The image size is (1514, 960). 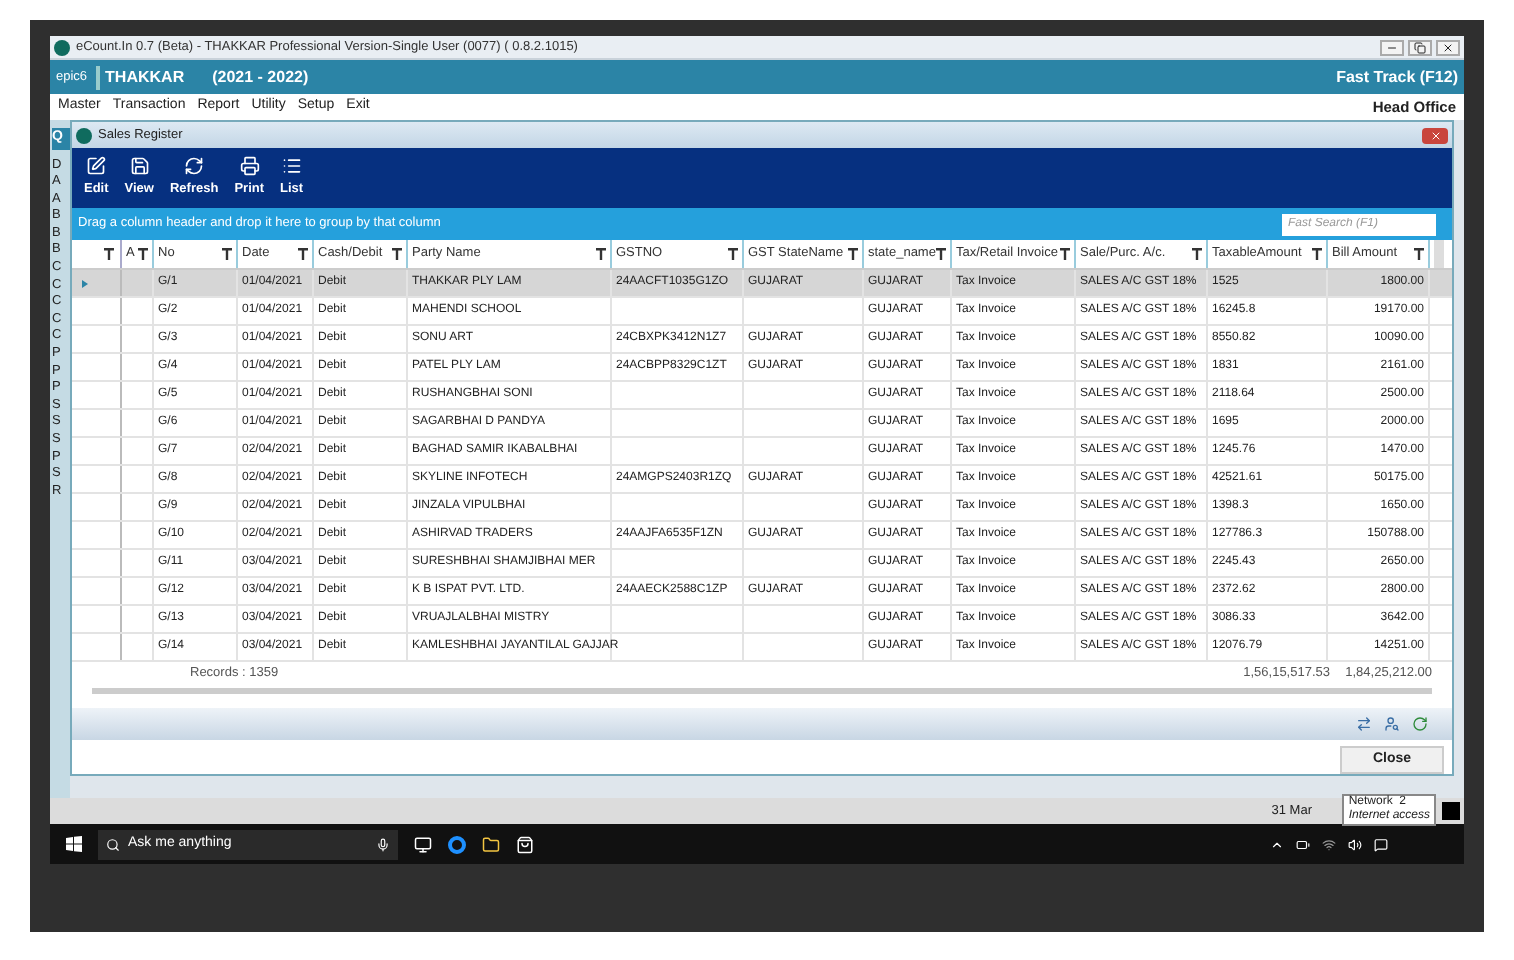 What do you see at coordinates (113, 844) in the screenshot?
I see `search-icon` at bounding box center [113, 844].